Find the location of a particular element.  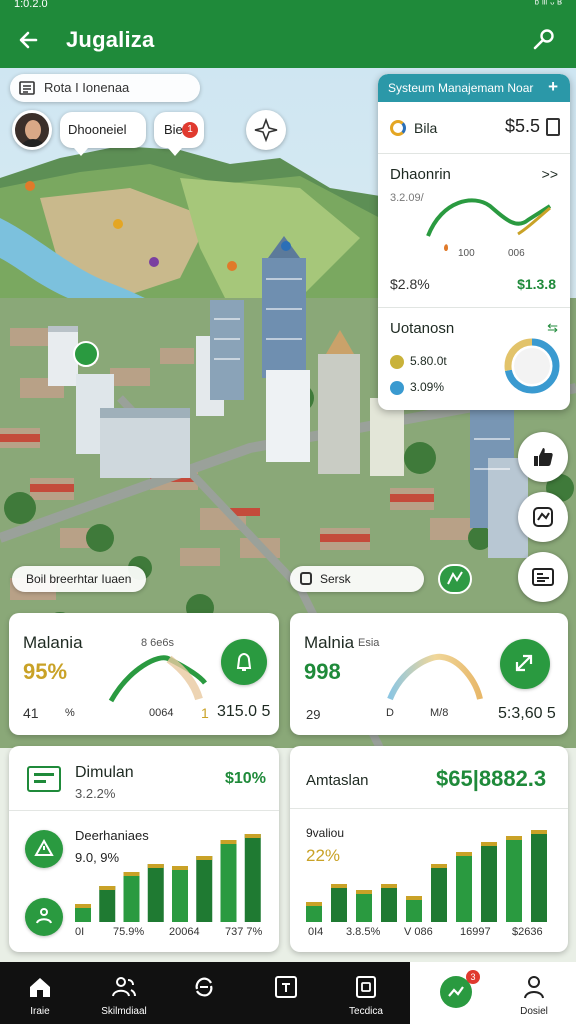

thumbs-up-icon is located at coordinates (543, 457).